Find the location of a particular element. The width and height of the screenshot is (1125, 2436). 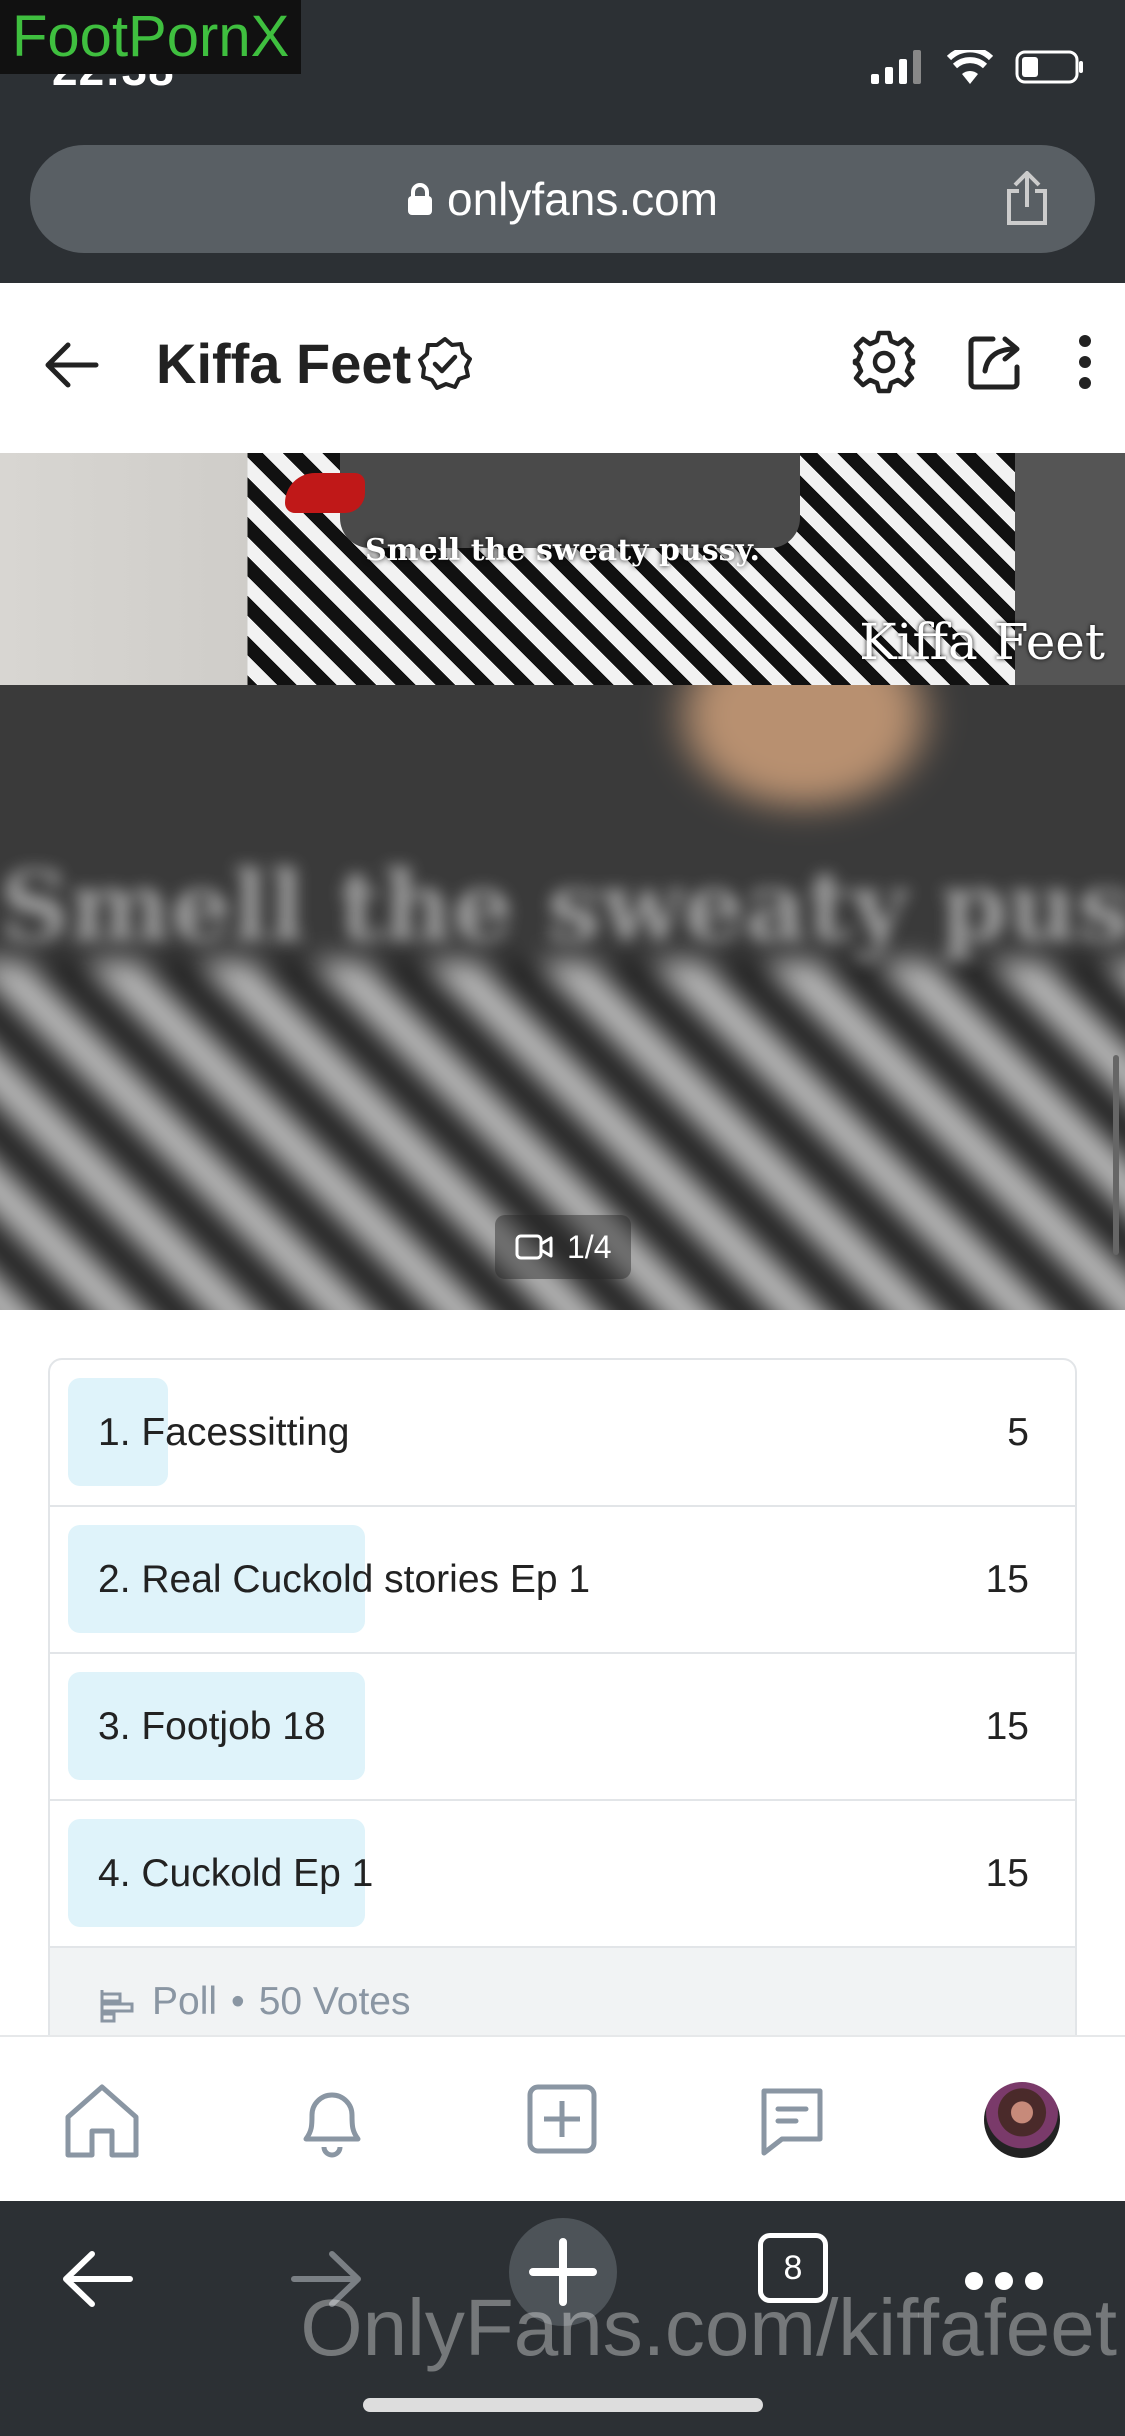

signal-icon is located at coordinates (896, 67).